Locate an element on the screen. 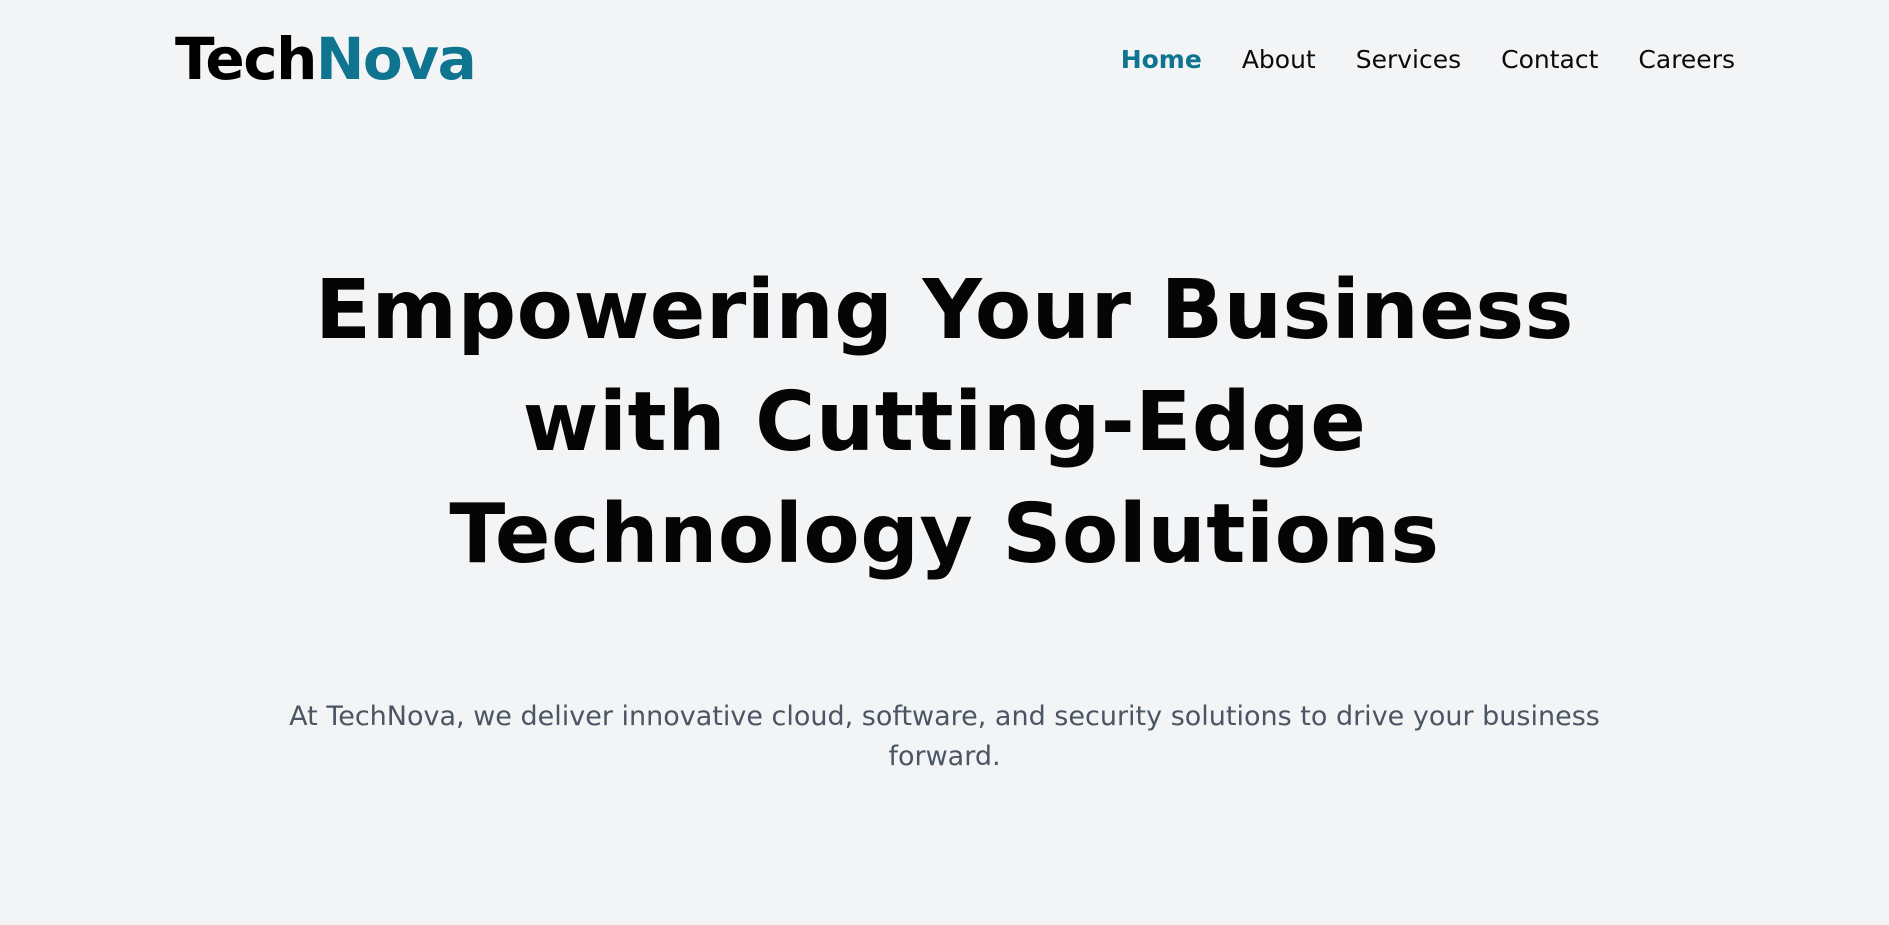  nav-link-about: About is located at coordinates (1279, 60).